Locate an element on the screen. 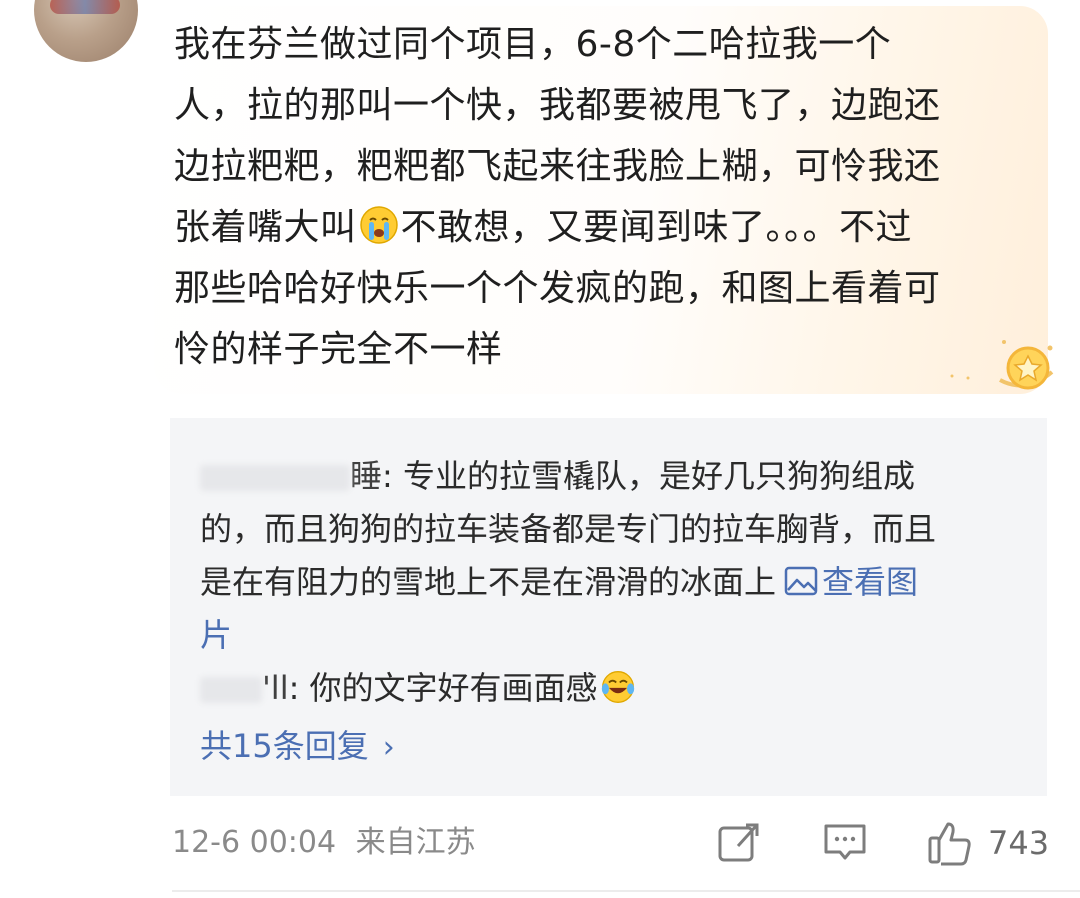 The height and width of the screenshot is (898, 1080). comment-line: 张着嘴大叫 不敢想，又要闻到味了。。。不过 is located at coordinates (605, 227).